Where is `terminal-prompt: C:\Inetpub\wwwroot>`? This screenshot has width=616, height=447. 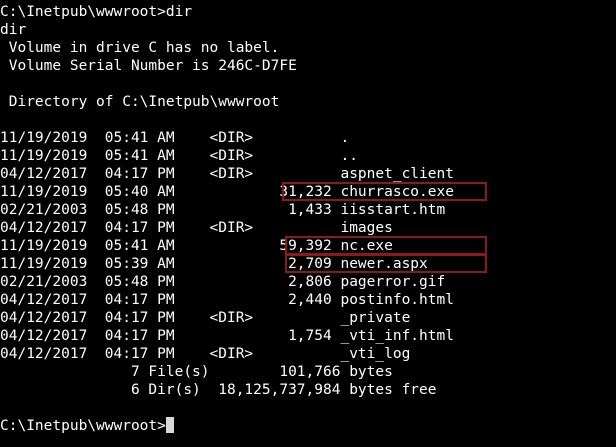
terminal-prompt: C:\Inetpub\wwwroot> is located at coordinates (87, 426).